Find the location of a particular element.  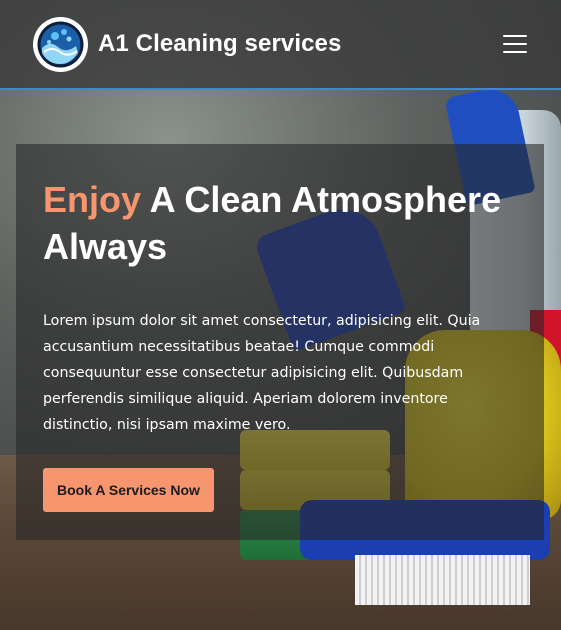

hero-headline: Enjoy A Clean Atmosphere Always is located at coordinates (280, 223).